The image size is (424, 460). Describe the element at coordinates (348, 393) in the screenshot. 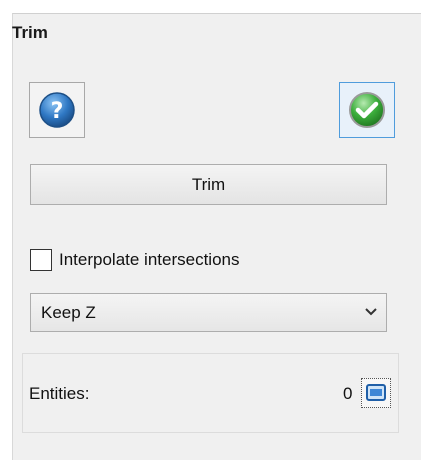

I see `entities-count: 0` at that location.